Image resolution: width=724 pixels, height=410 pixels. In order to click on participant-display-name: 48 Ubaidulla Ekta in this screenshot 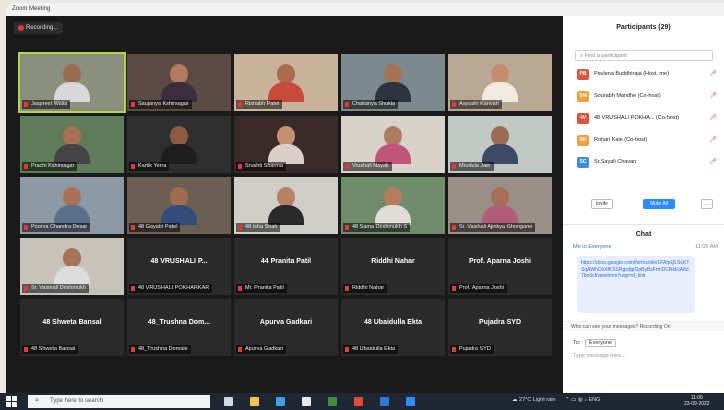, I will do `click(393, 322)`.